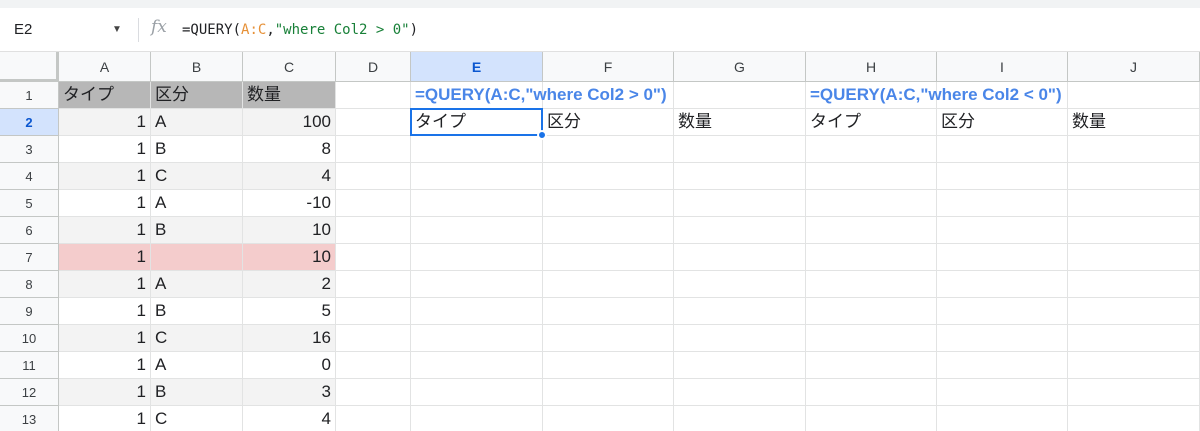 This screenshot has height=431, width=1200. What do you see at coordinates (871, 230) in the screenshot?
I see `cell-h6` at bounding box center [871, 230].